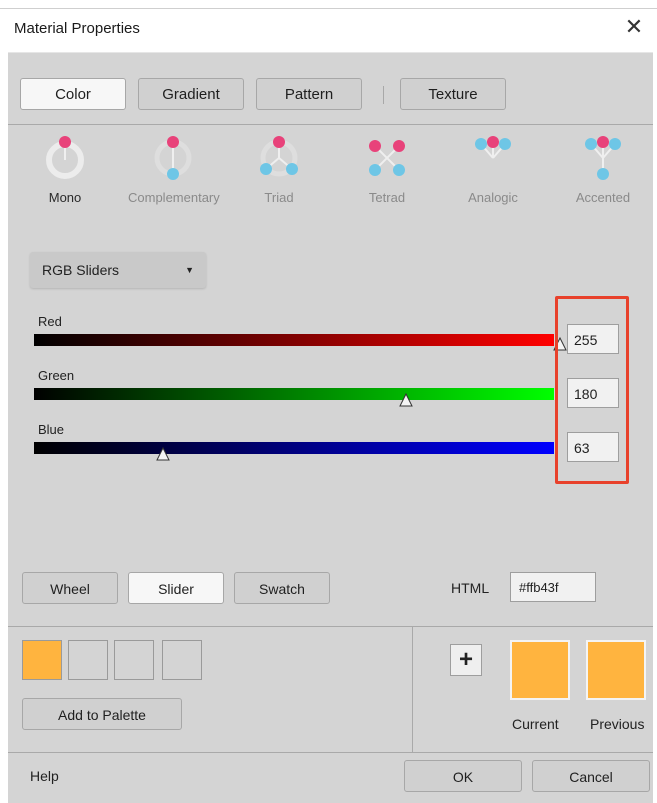 Image resolution: width=657 pixels, height=803 pixels. Describe the element at coordinates (617, 724) in the screenshot. I see `previous-label: Previous` at that location.